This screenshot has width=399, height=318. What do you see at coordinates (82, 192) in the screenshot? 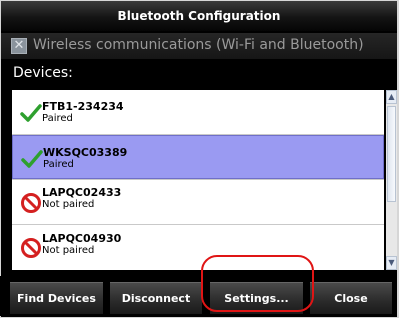
I see `device-name: LAPQC02433` at bounding box center [82, 192].